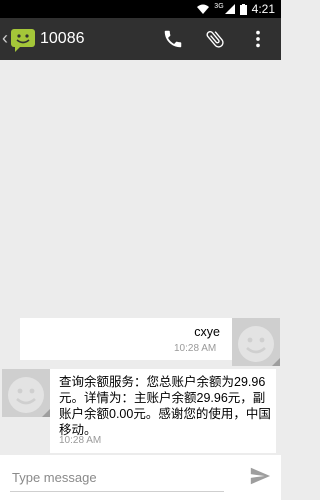 The width and height of the screenshot is (320, 500). I want to click on message-text: cxye, so click(207, 332).